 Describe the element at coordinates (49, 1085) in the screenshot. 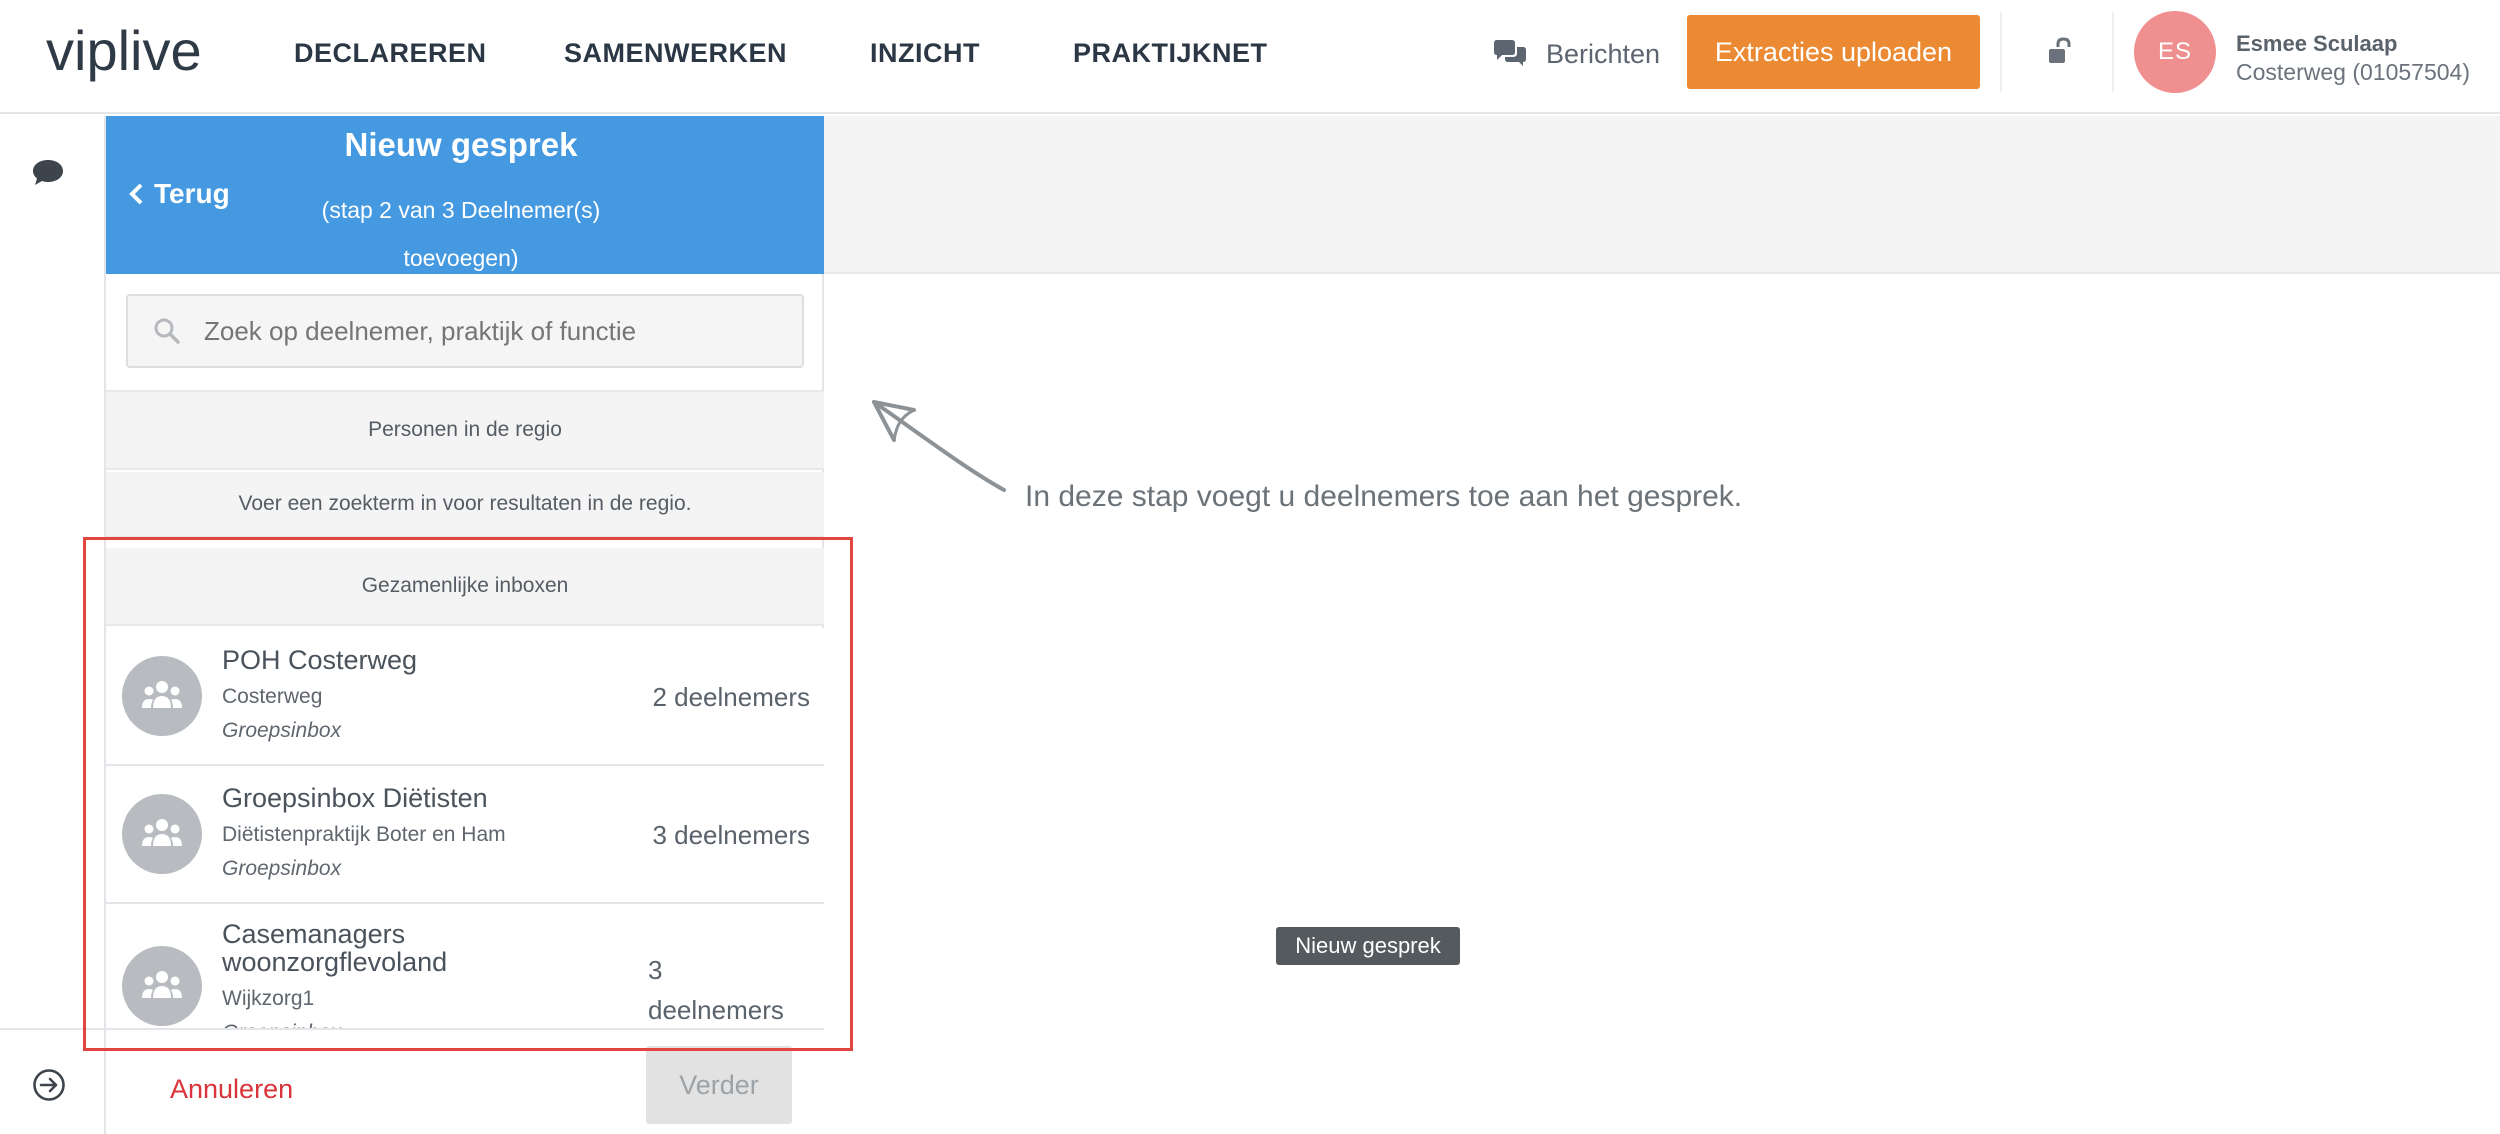

I see `exit-arrow-icon` at that location.